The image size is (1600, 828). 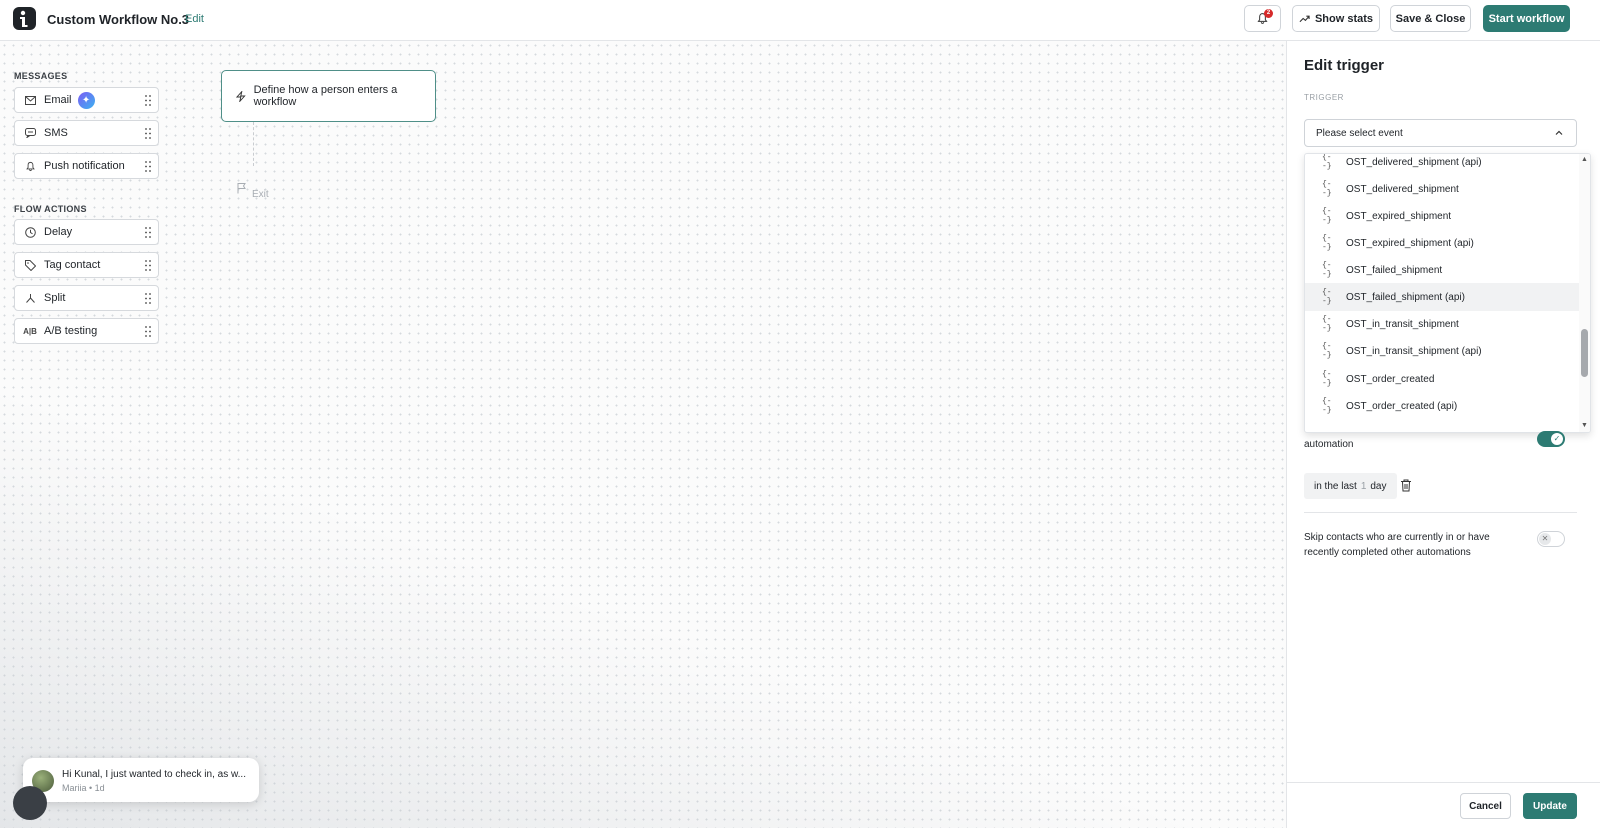 What do you see at coordinates (1440, 133) in the screenshot?
I see `event-select: Please select event` at bounding box center [1440, 133].